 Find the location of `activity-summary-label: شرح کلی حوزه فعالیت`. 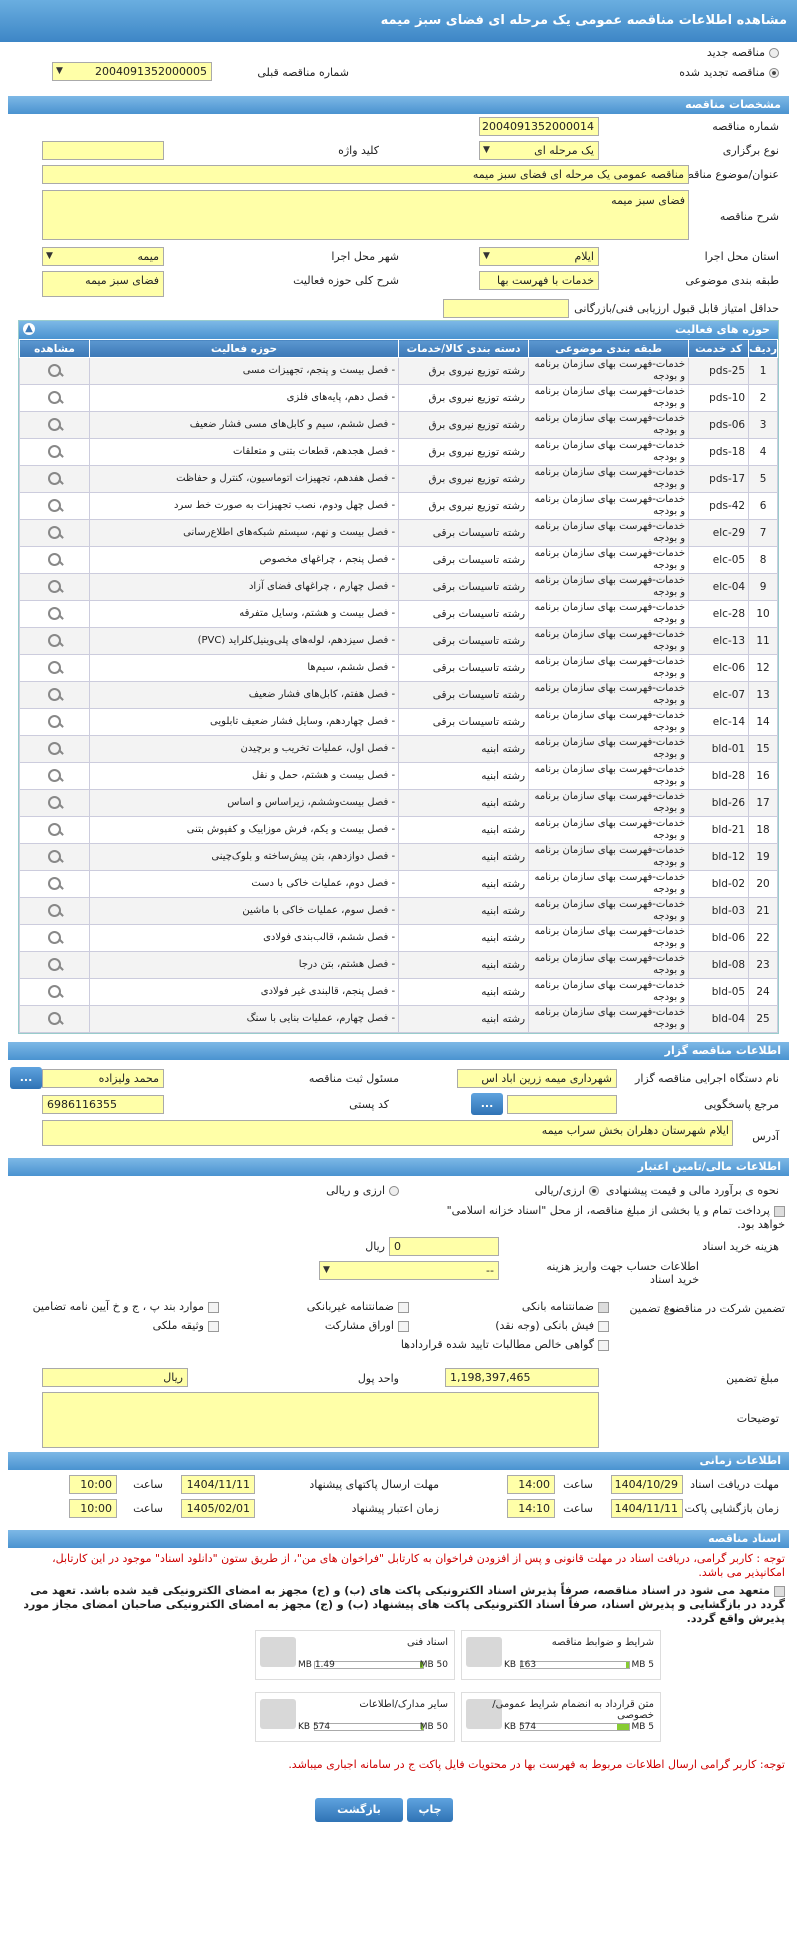

activity-summary-label: شرح کلی حوزه فعالیت is located at coordinates (346, 280).